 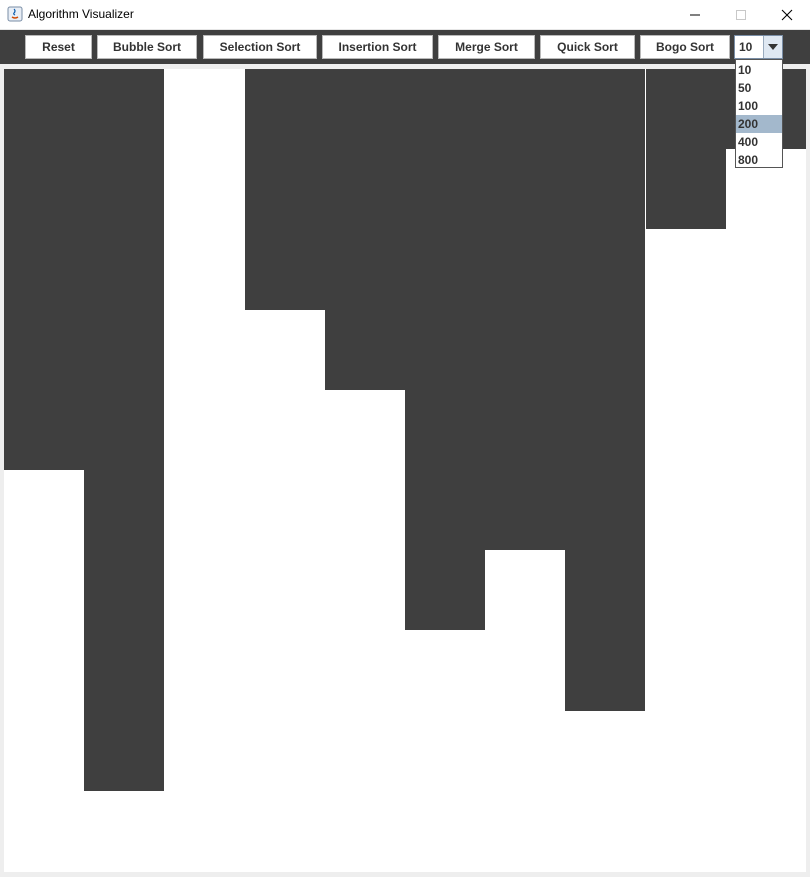 What do you see at coordinates (759, 160) in the screenshot?
I see `size-option-800: 800` at bounding box center [759, 160].